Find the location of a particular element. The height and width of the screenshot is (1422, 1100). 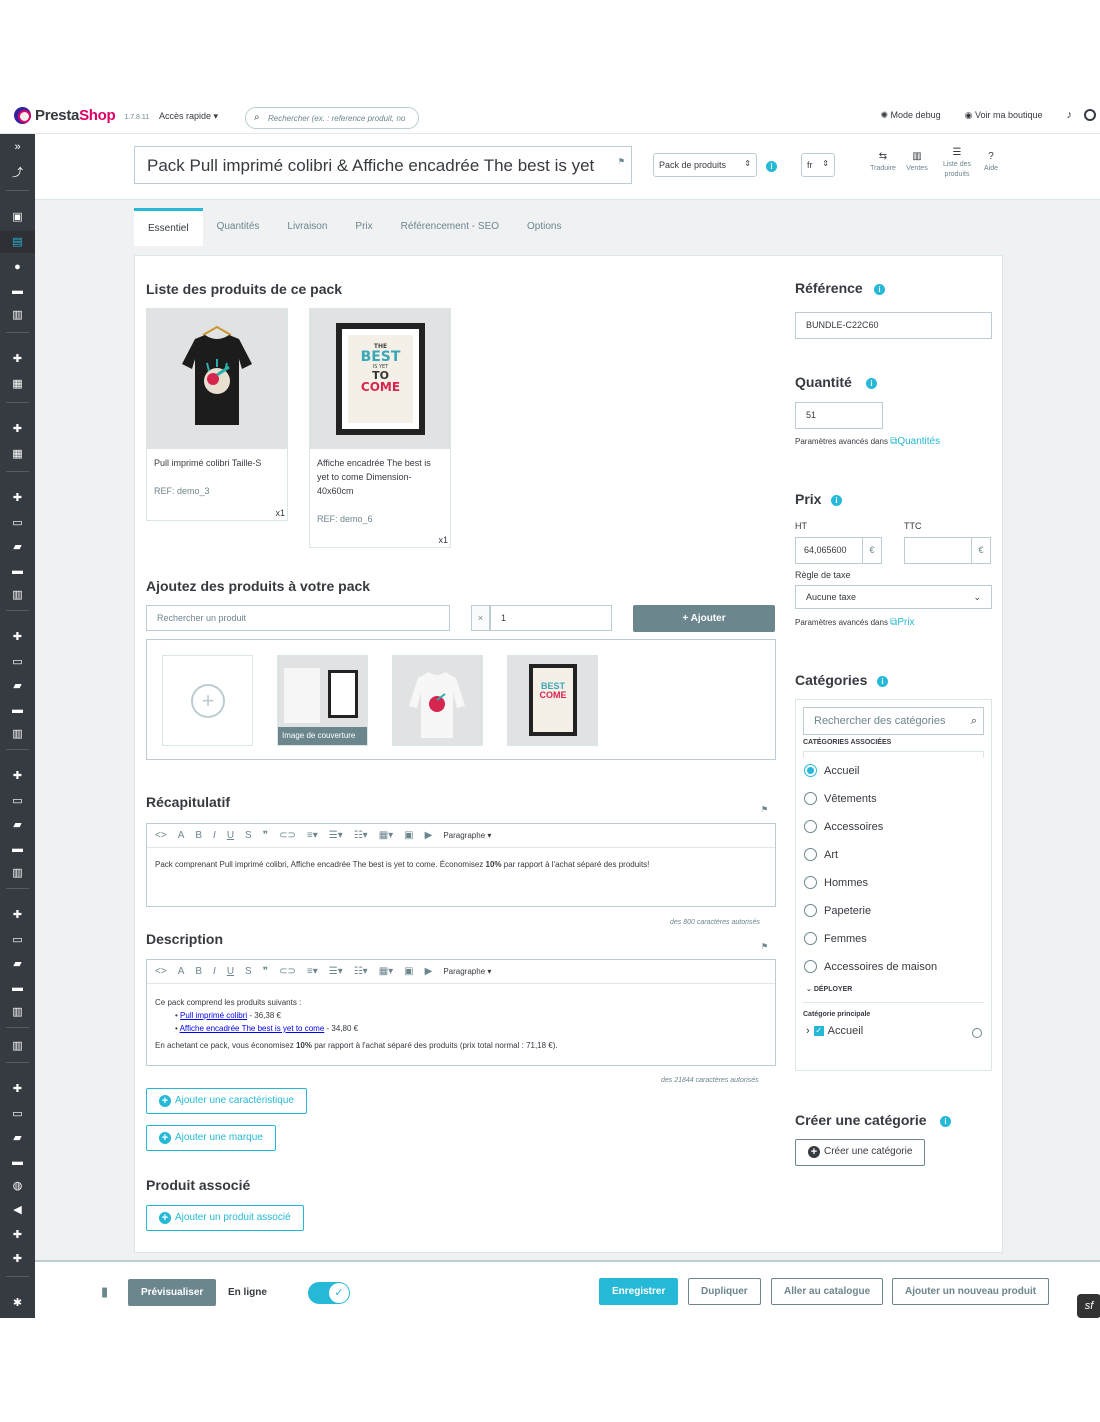

category-radio-vetements: Vêtements is located at coordinates (840, 798).